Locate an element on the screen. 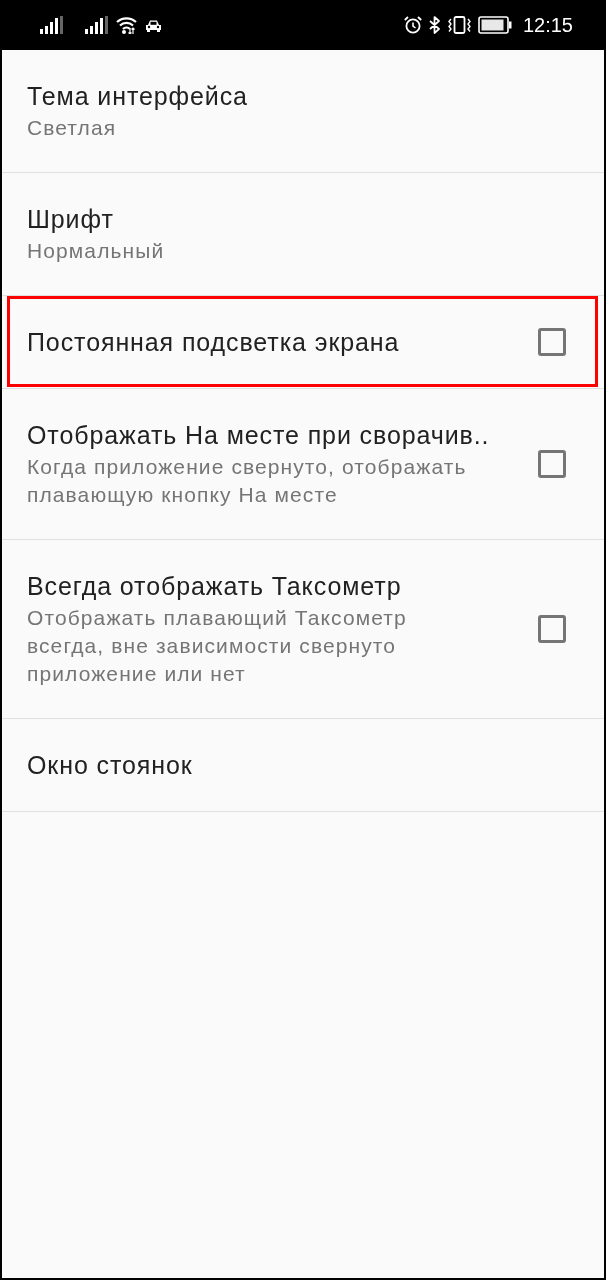  vibrate-icon is located at coordinates (459, 25).